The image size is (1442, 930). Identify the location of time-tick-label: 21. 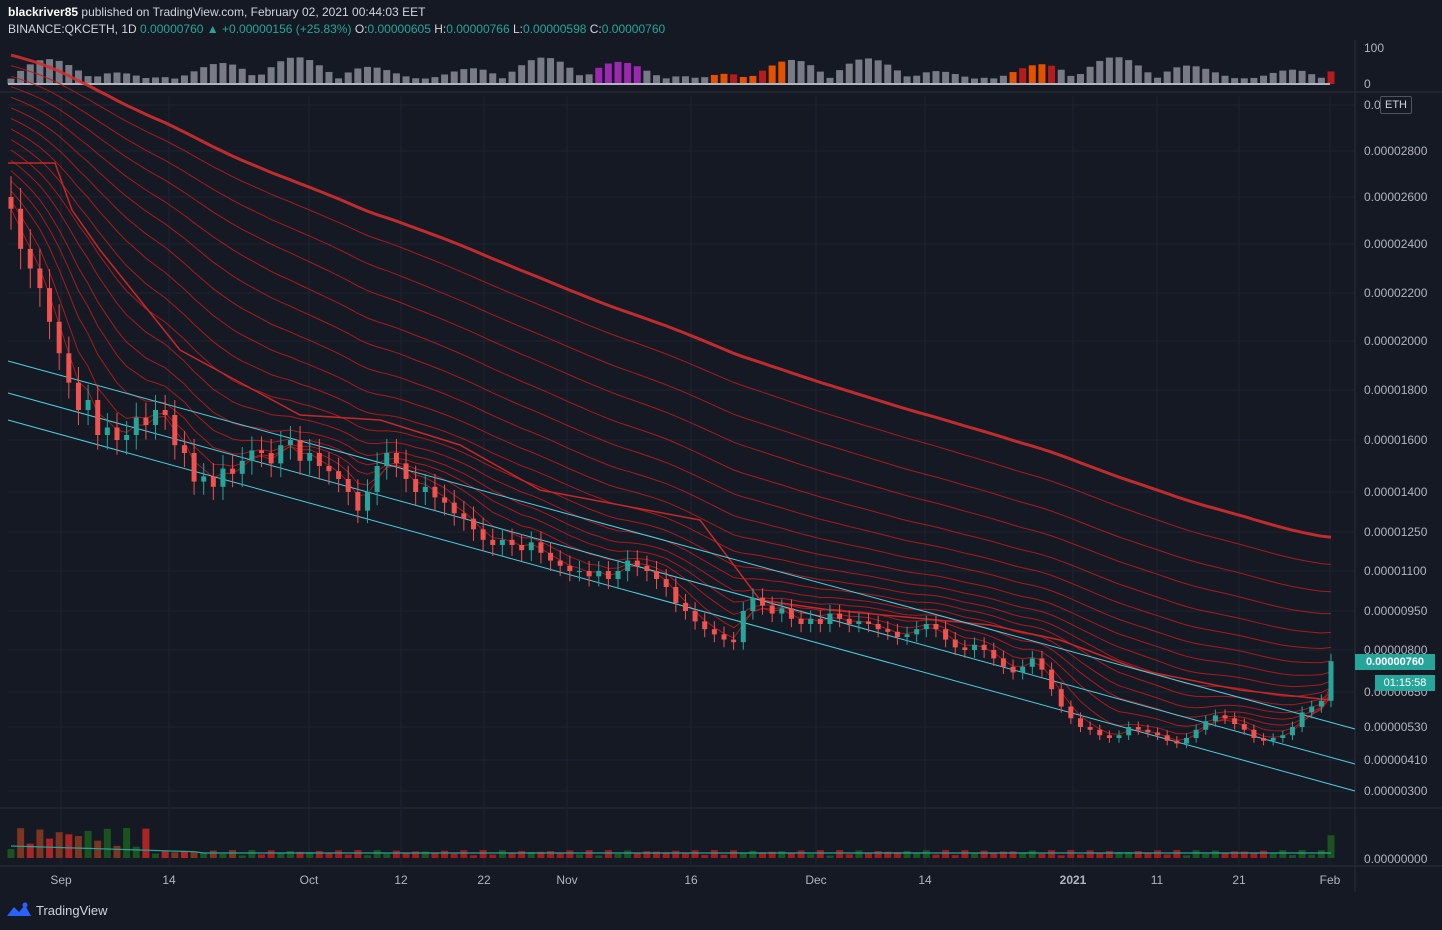
(1239, 880).